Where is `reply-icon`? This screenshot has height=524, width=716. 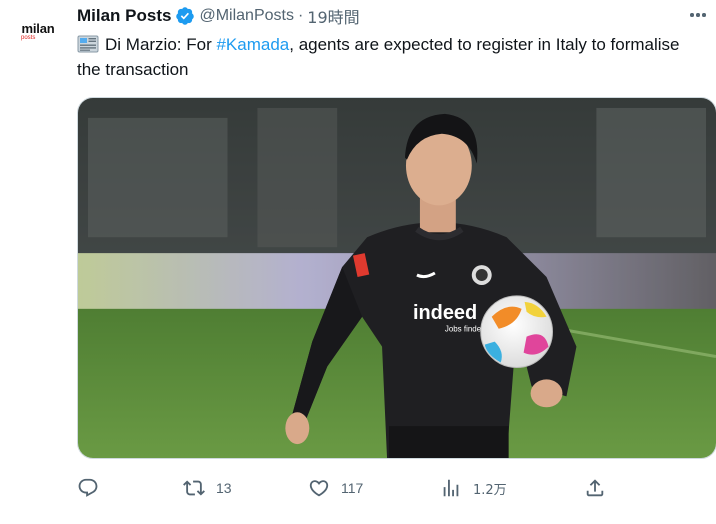 reply-icon is located at coordinates (88, 487).